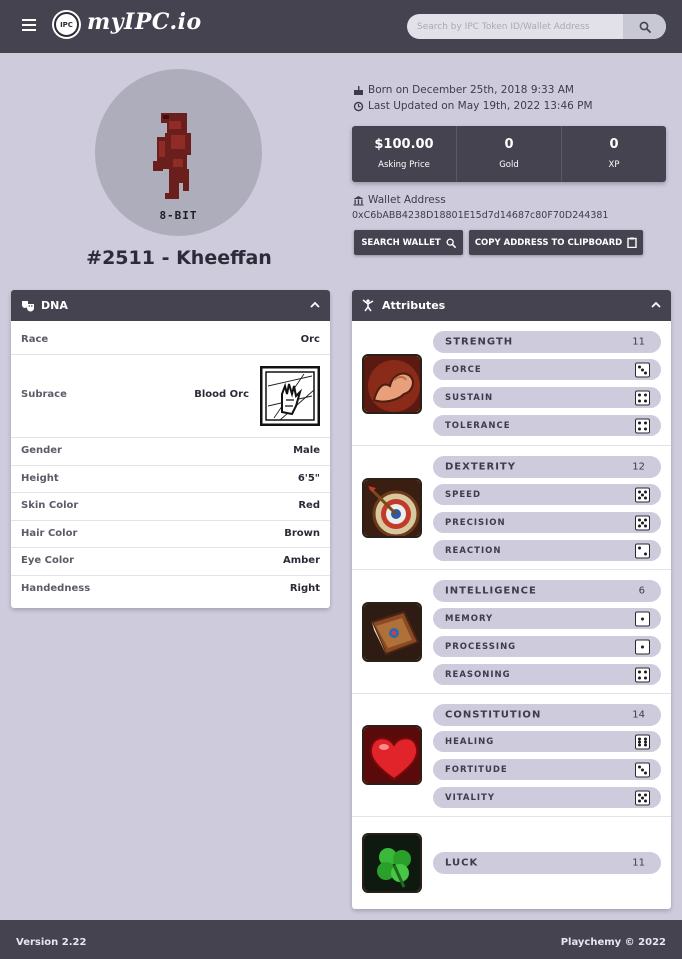  What do you see at coordinates (547, 591) in the screenshot?
I see `attribute-main-pill: INTELLIGENCE 6` at bounding box center [547, 591].